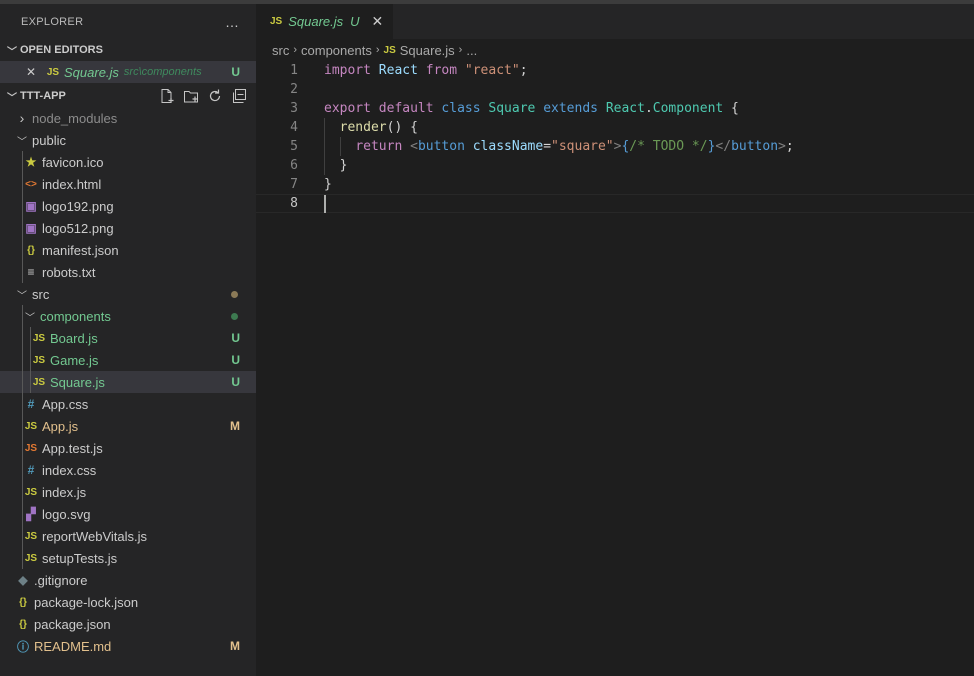 The image size is (974, 676). Describe the element at coordinates (625, 108) in the screenshot. I see `code-token: React` at that location.